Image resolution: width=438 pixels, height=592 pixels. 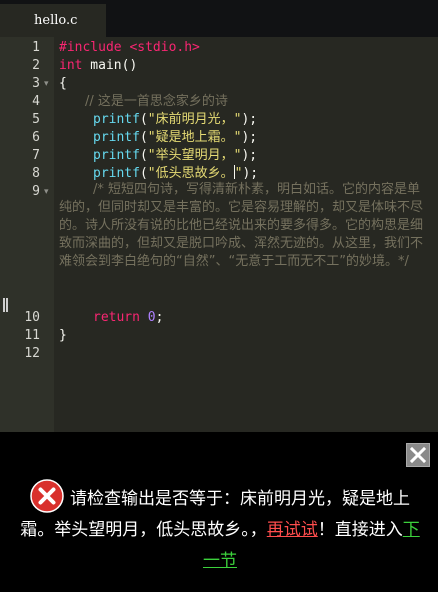 I want to click on line-number: 3, so click(x=36, y=83).